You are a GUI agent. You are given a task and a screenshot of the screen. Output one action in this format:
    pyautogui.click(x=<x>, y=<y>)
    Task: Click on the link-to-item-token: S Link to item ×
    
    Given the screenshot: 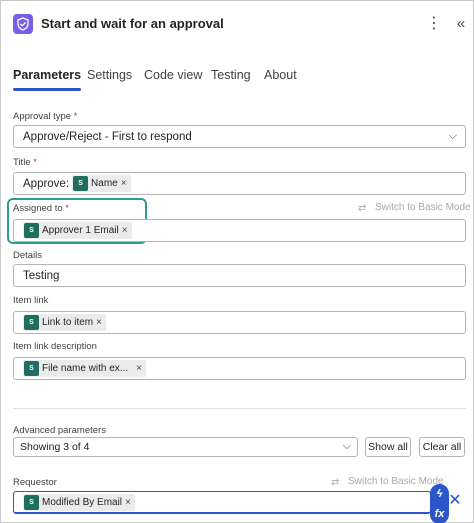 What is the action you would take?
    pyautogui.click(x=64, y=322)
    